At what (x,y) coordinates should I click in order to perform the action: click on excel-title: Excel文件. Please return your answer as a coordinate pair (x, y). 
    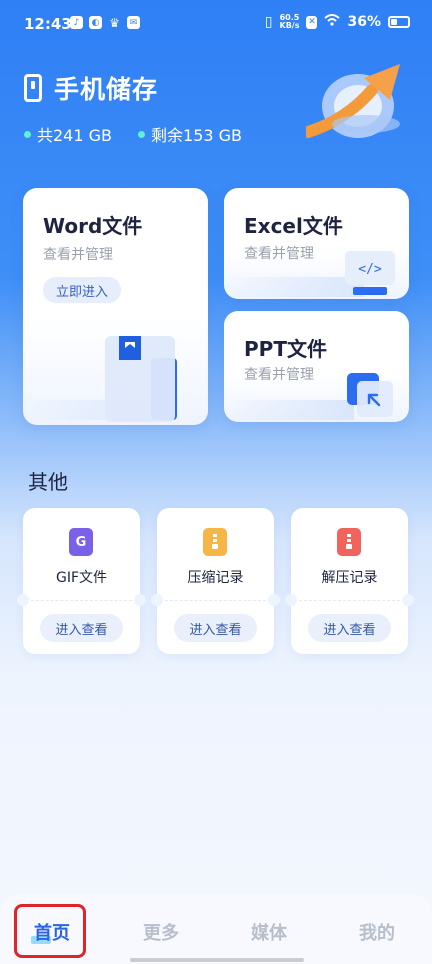
    Looking at the image, I should click on (293, 226).